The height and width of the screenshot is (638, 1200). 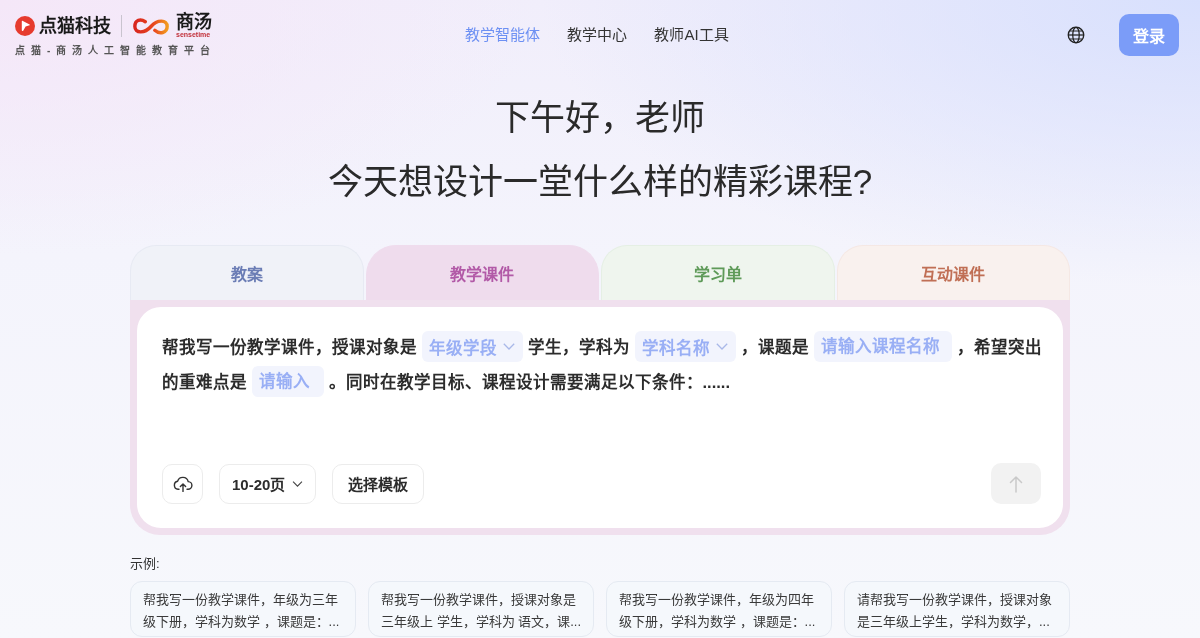 I want to click on page-range-dropdown: 10-20页, so click(x=268, y=483).